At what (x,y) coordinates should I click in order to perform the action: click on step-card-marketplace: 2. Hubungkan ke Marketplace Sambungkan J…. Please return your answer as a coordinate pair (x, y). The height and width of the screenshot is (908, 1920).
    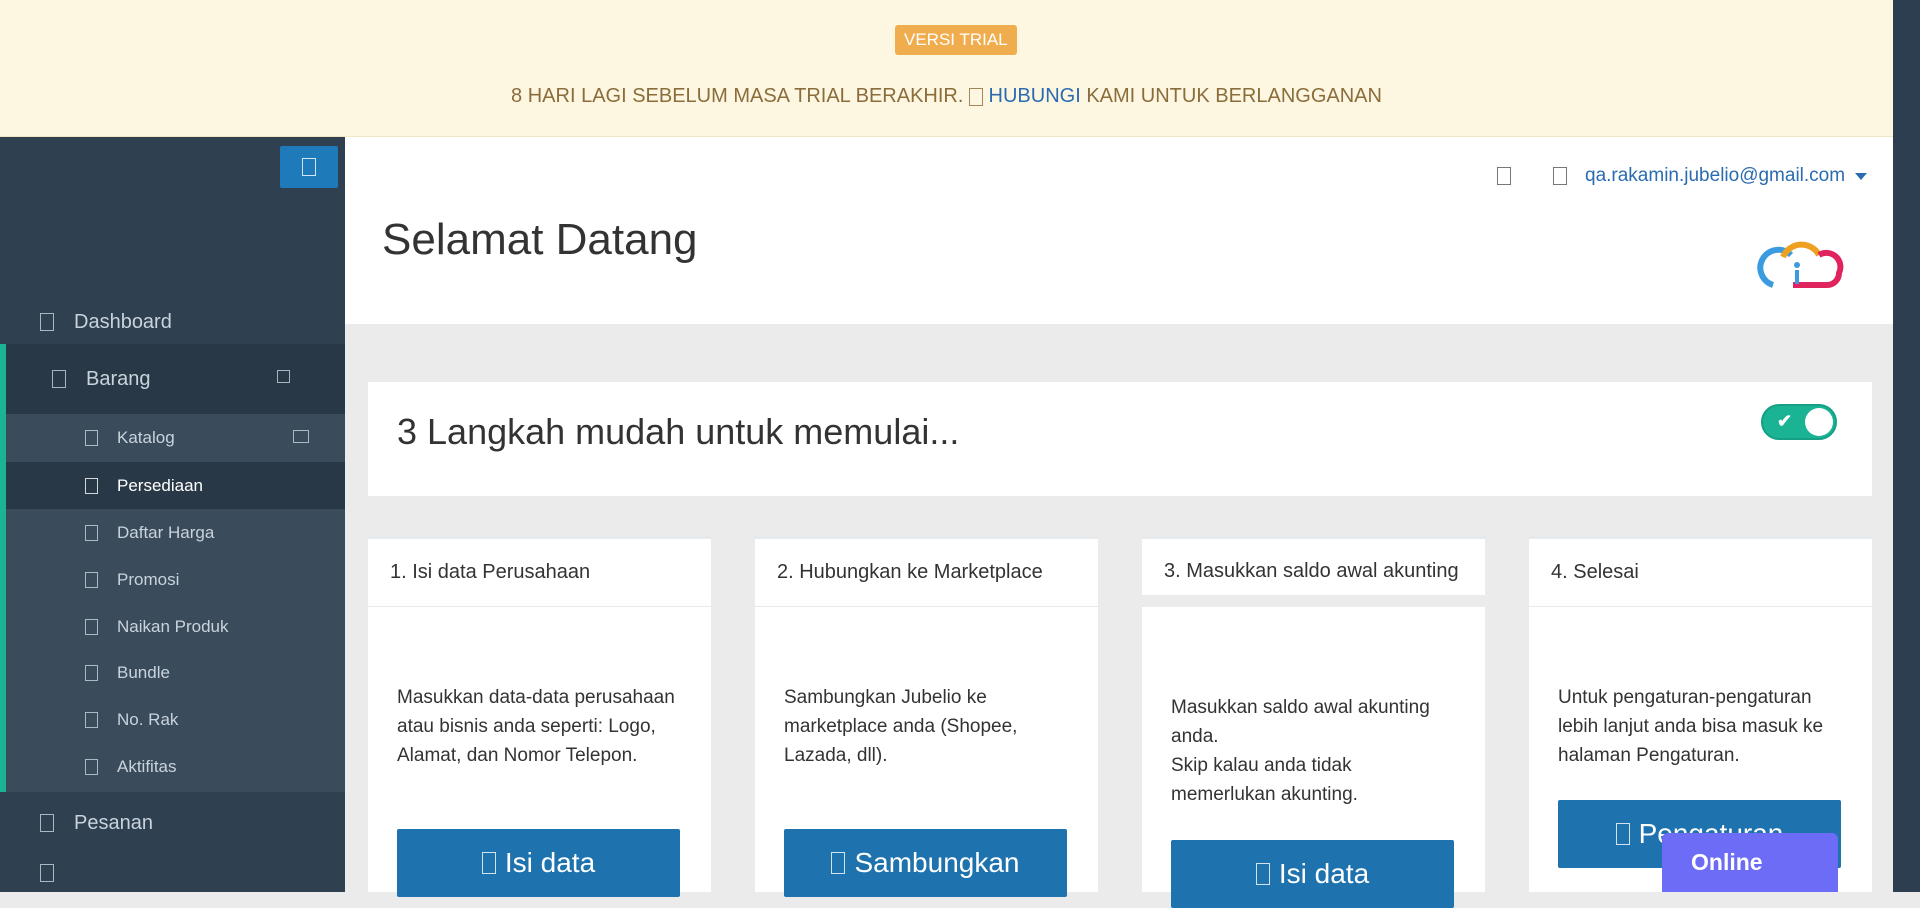
    Looking at the image, I should click on (926, 716).